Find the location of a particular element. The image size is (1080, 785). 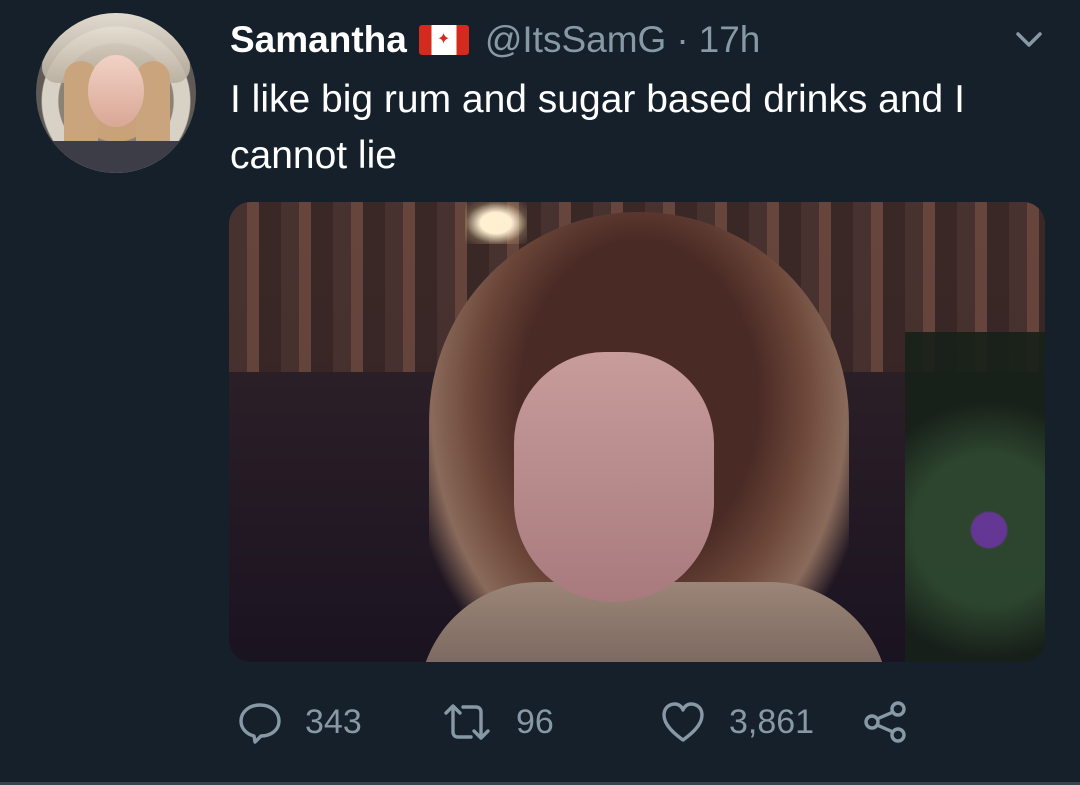

avatar-coat is located at coordinates (116, 157).